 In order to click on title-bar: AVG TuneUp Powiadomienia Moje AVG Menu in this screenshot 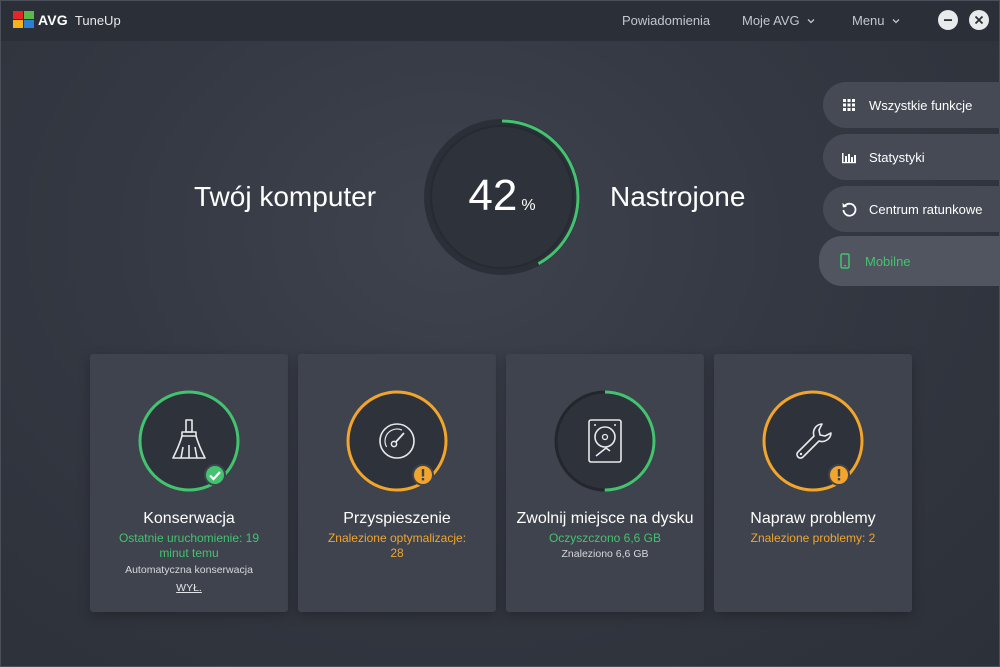, I will do `click(500, 21)`.